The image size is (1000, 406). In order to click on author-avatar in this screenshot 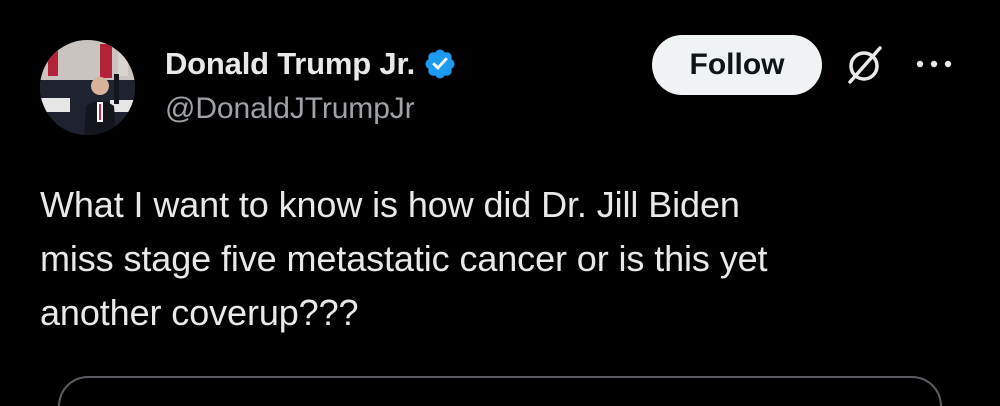, I will do `click(87, 87)`.